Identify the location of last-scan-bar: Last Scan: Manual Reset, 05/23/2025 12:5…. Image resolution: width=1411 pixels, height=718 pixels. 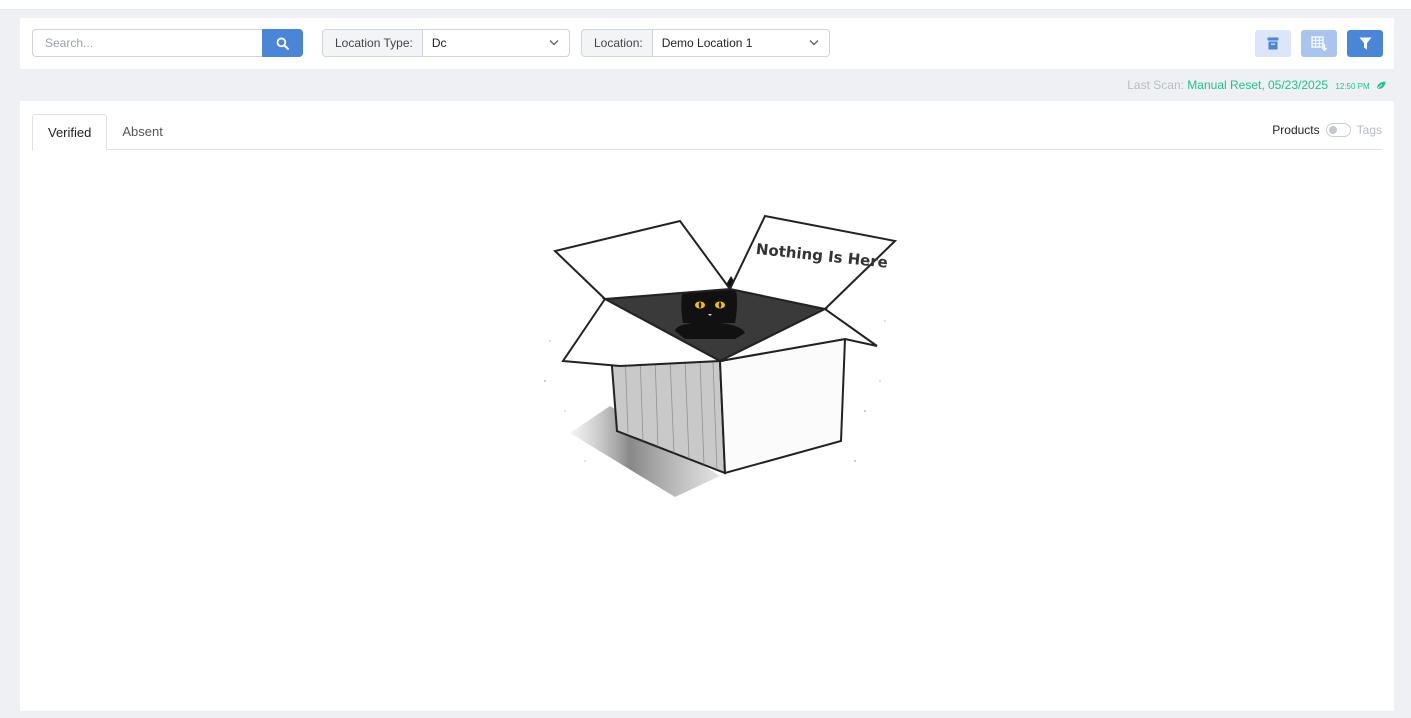
(707, 85).